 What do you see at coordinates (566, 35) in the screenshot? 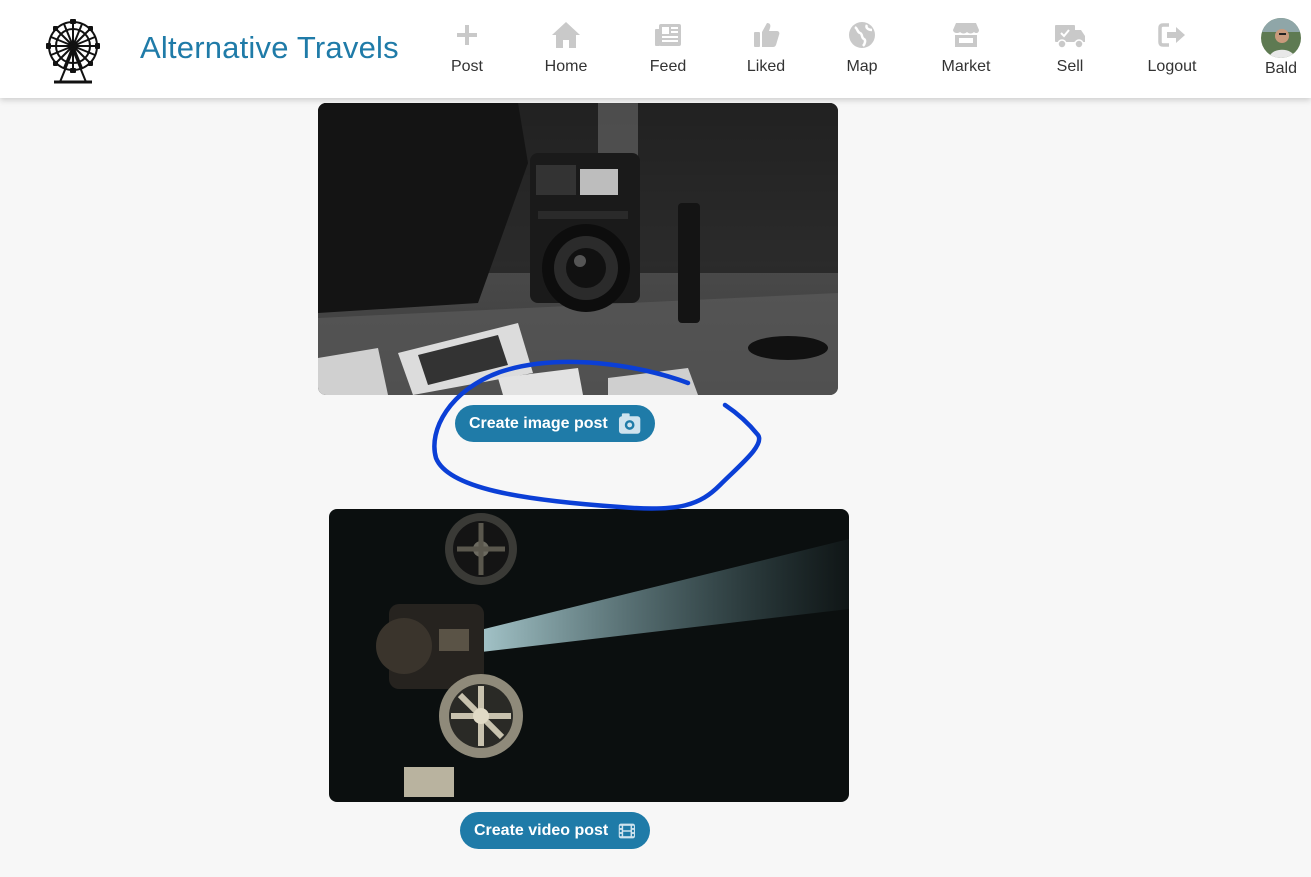
I see `home-icon` at bounding box center [566, 35].